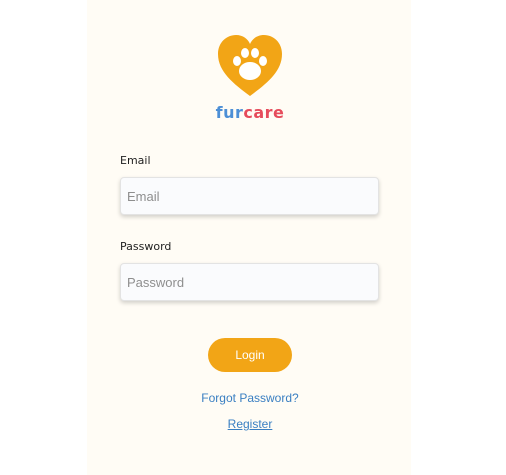 This screenshot has height=475, width=506. I want to click on login-button: Login, so click(250, 355).